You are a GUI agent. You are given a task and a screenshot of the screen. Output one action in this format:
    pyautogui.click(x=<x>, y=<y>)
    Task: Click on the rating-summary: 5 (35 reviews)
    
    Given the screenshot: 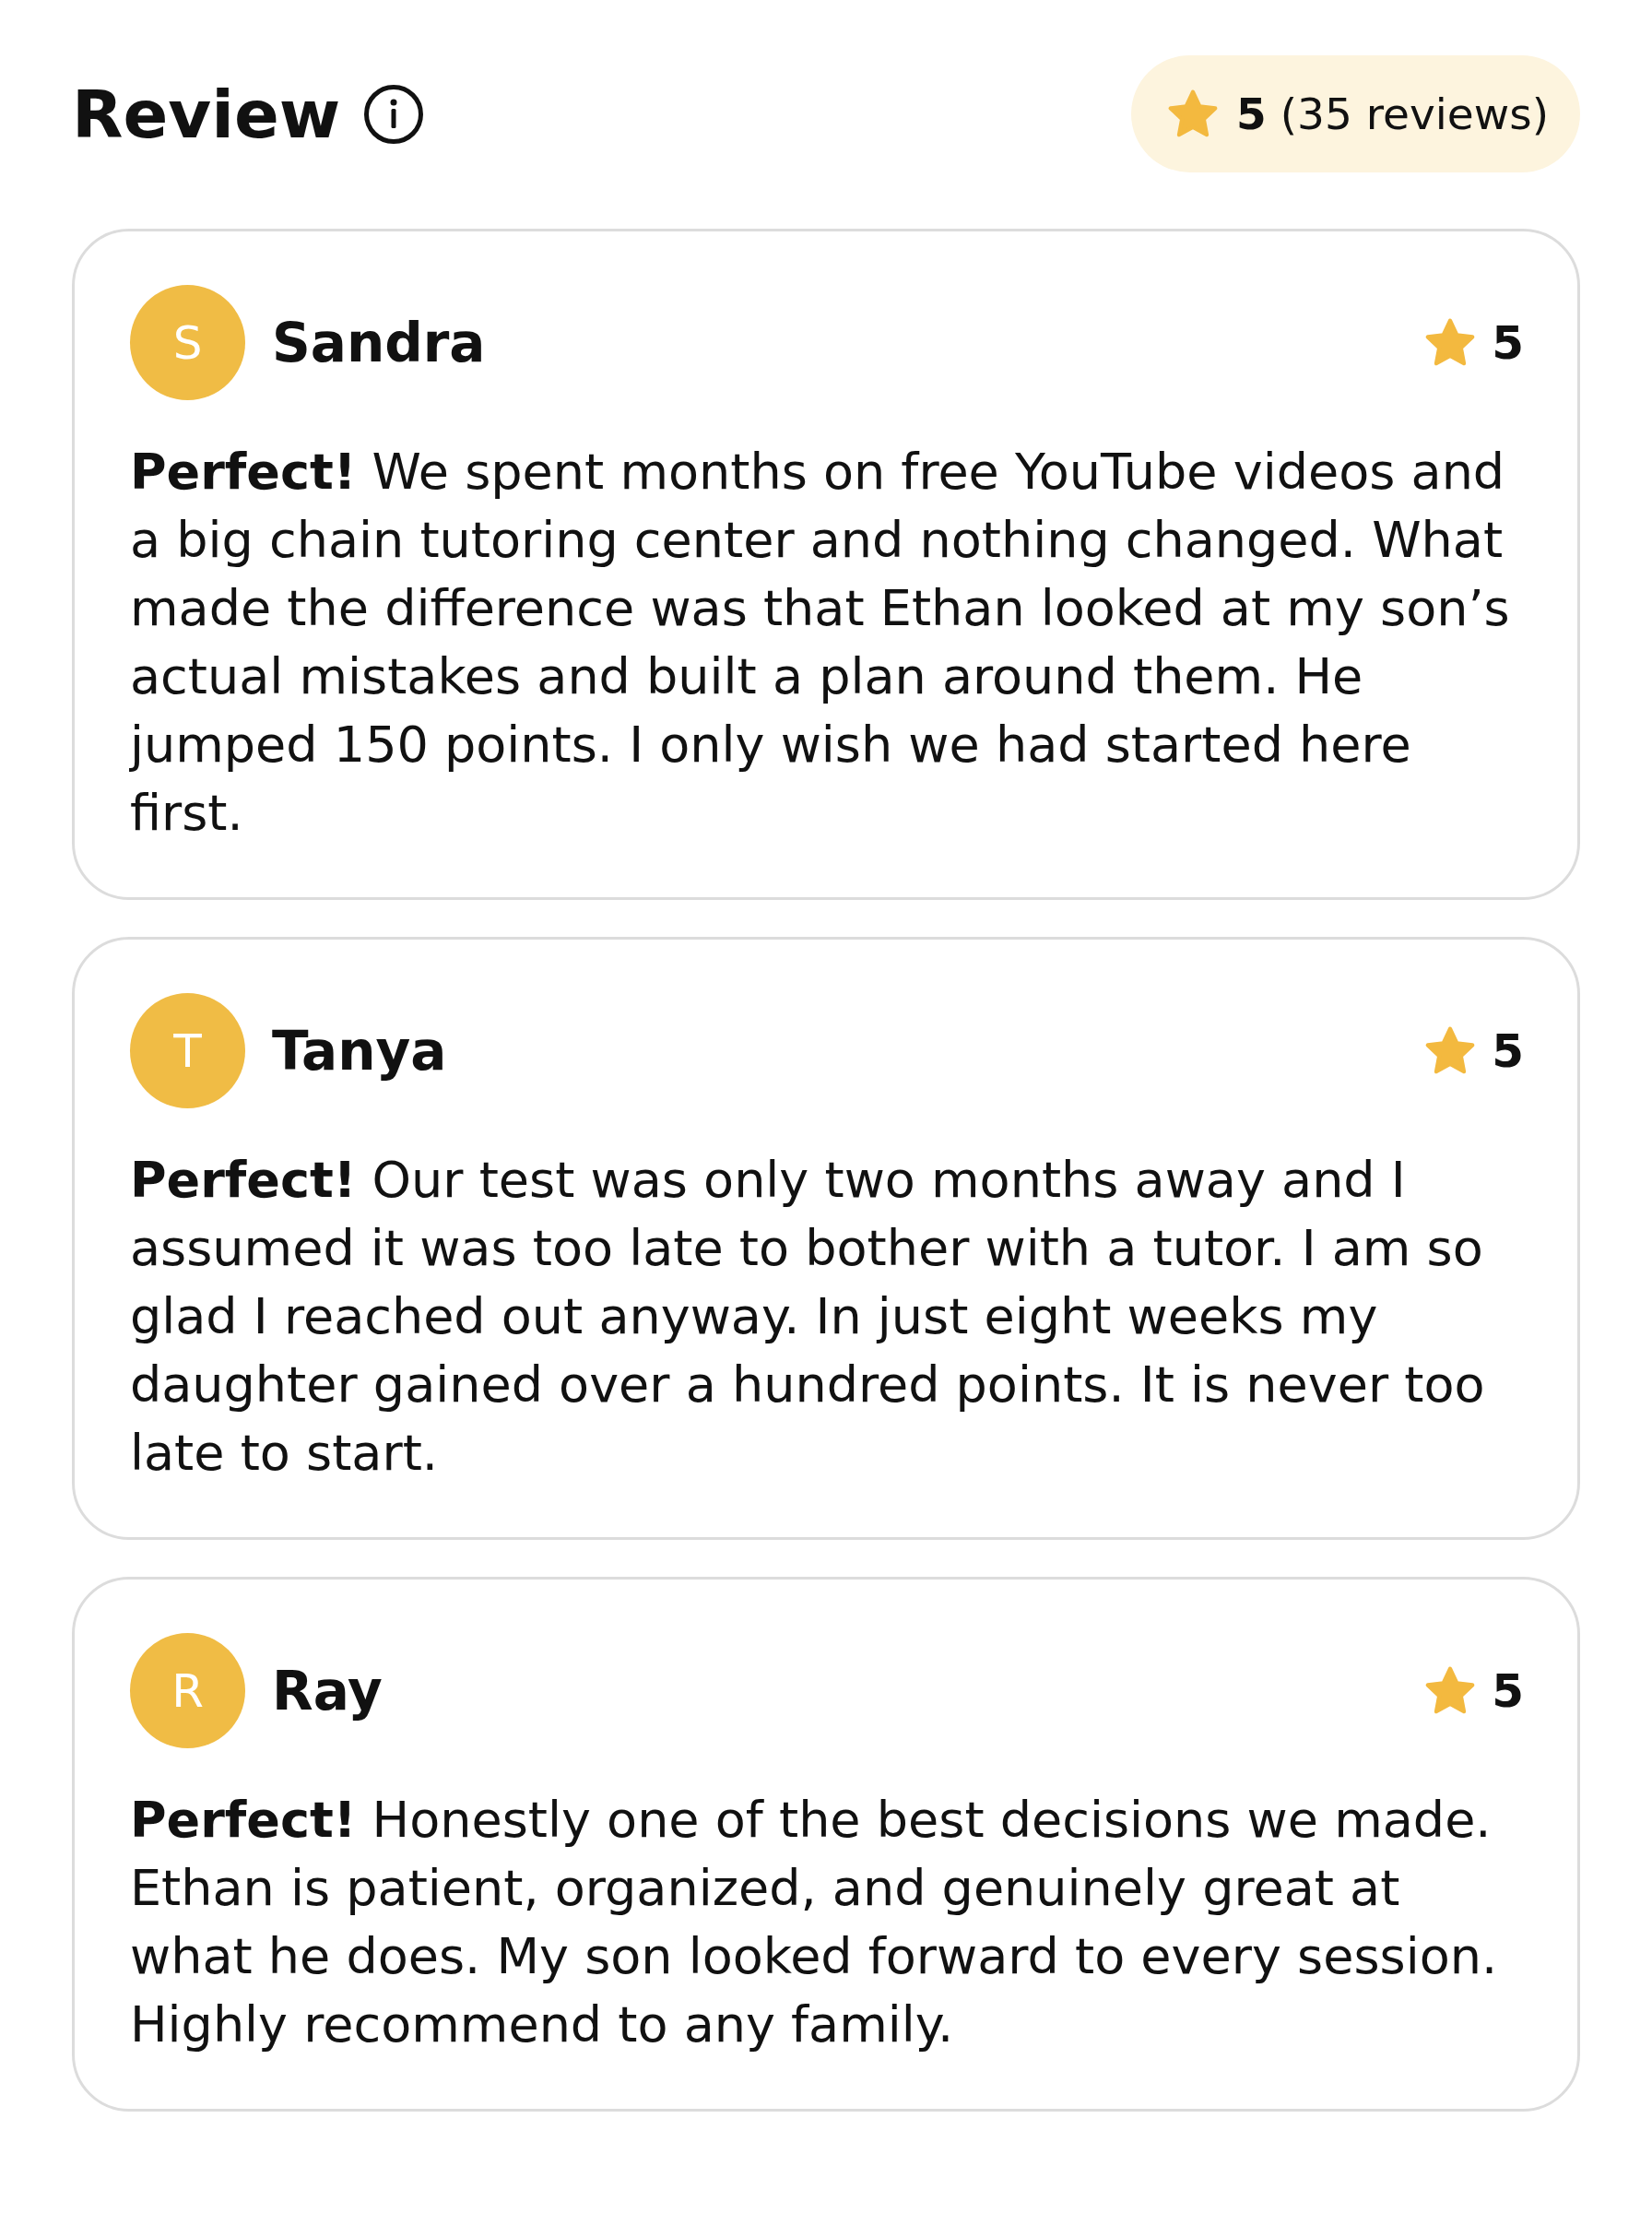 What is the action you would take?
    pyautogui.click(x=1392, y=114)
    